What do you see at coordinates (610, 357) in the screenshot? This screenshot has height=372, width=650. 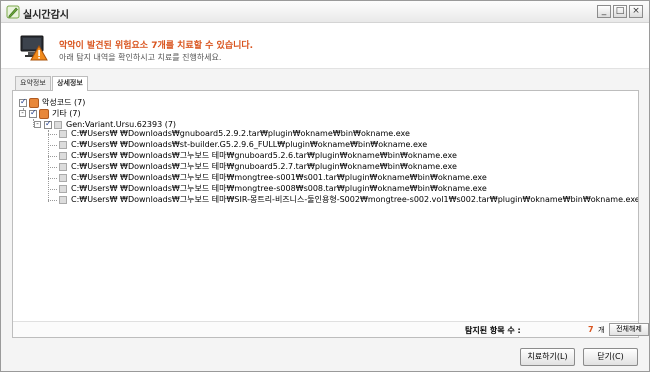 I see `close-button: 닫기(C)` at bounding box center [610, 357].